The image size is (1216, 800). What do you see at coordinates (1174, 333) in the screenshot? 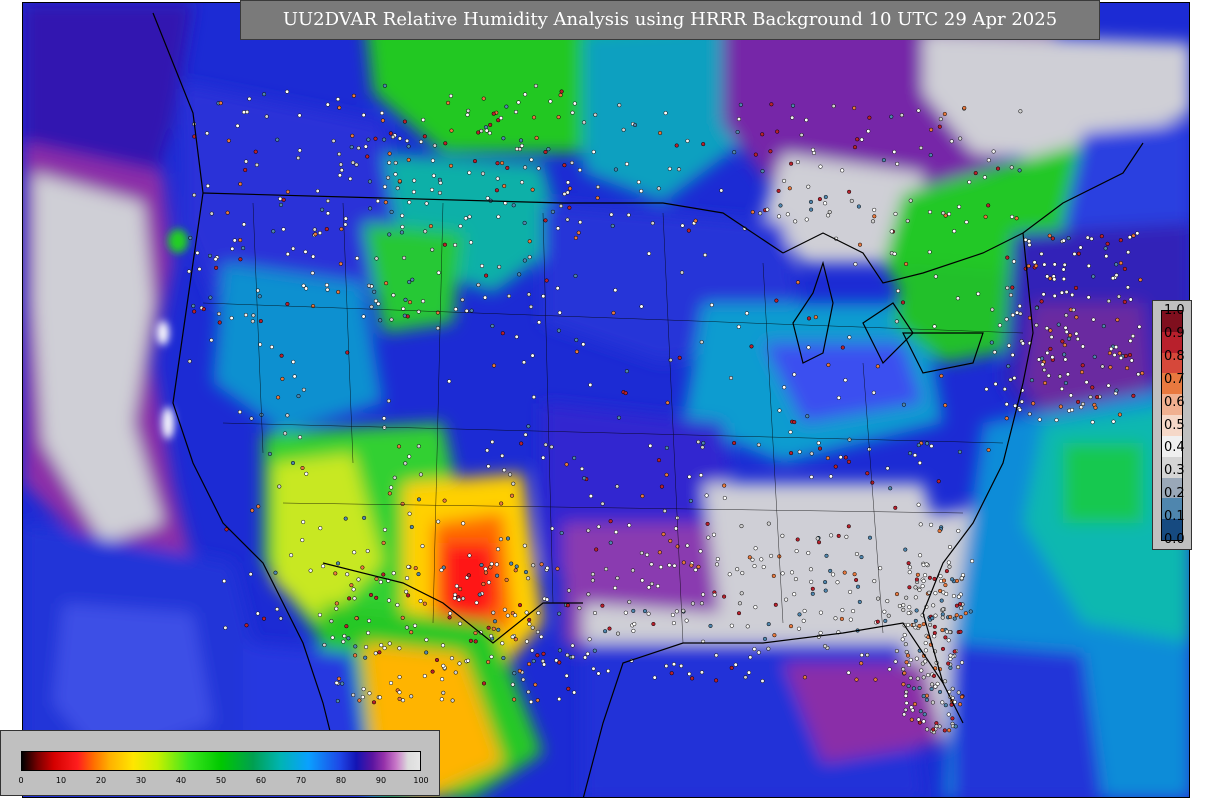
I see `obs-tick-label: 0.9` at bounding box center [1174, 333].